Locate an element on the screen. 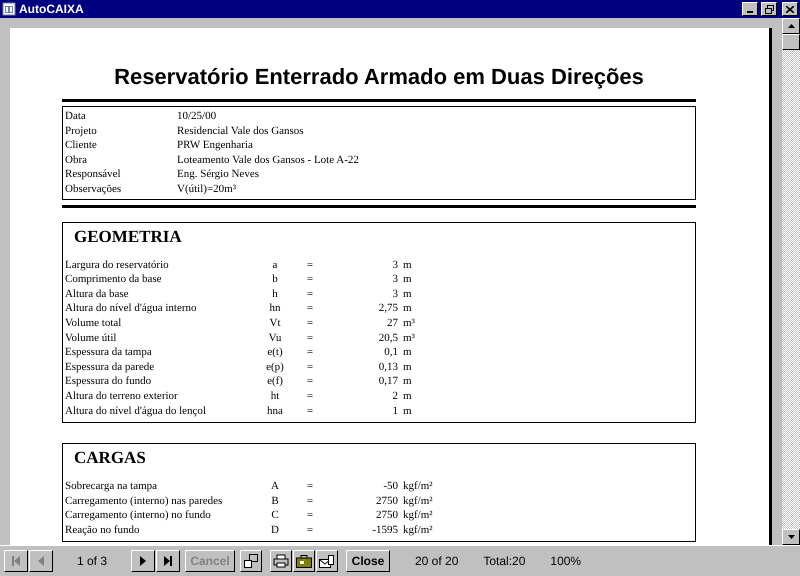  field-value: Loteamento Vale dos Gansos - Lote A-22 is located at coordinates (268, 160).